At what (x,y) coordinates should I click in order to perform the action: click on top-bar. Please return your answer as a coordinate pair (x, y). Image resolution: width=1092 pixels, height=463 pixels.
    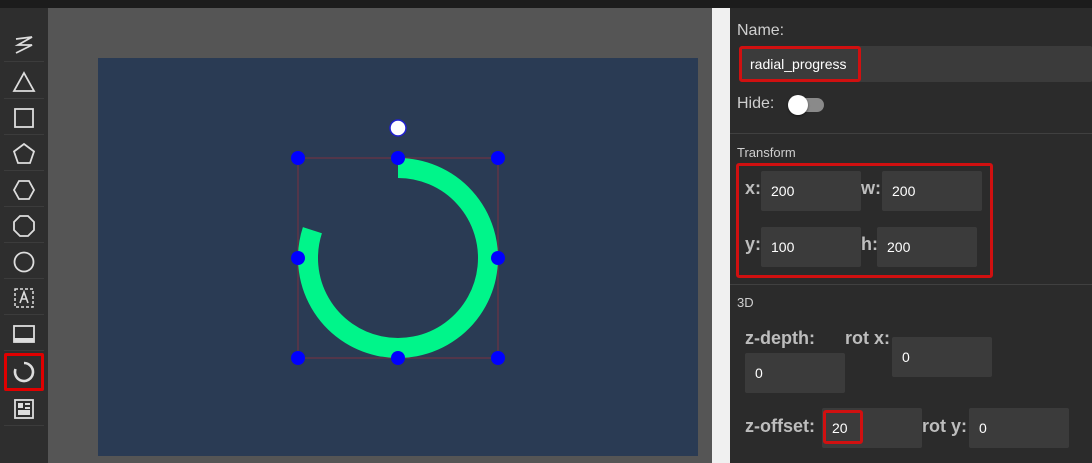
    Looking at the image, I should click on (546, 4).